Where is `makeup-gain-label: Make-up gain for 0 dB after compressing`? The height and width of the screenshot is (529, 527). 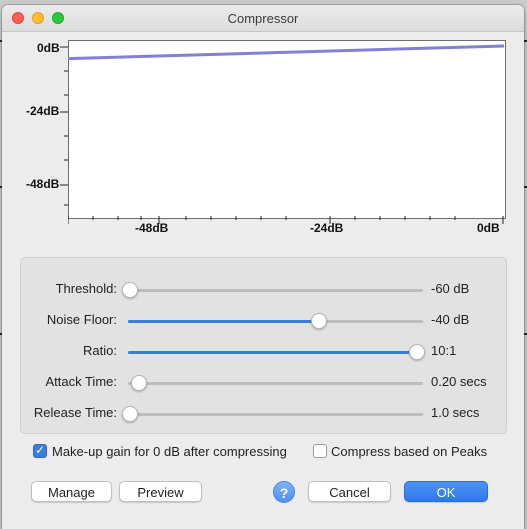
makeup-gain-label: Make-up gain for 0 dB after compressing is located at coordinates (169, 451).